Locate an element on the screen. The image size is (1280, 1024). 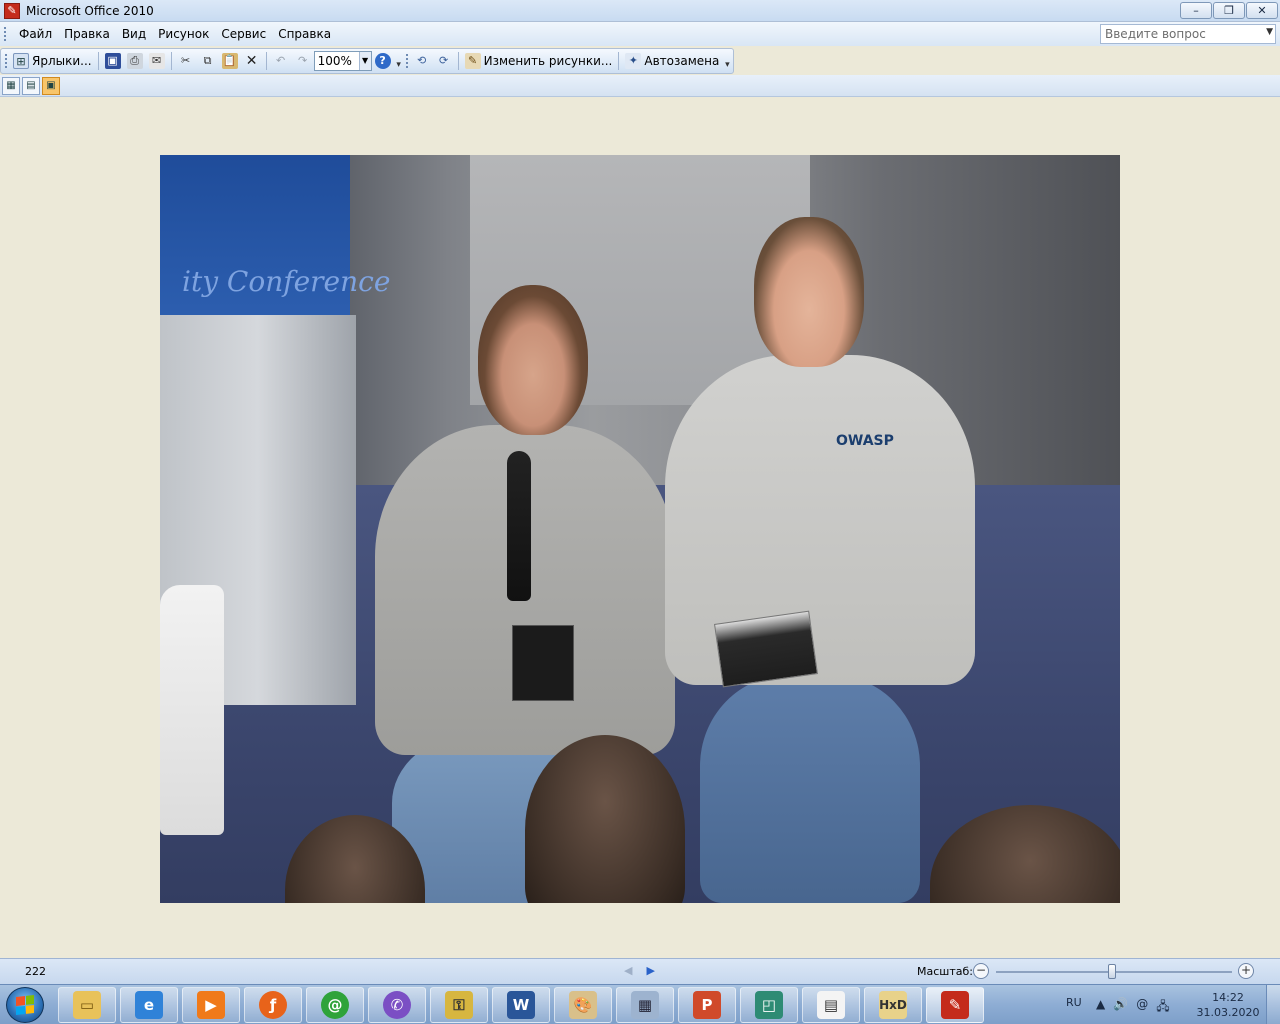
zoom-select: 100% ▼ is located at coordinates (342, 61).